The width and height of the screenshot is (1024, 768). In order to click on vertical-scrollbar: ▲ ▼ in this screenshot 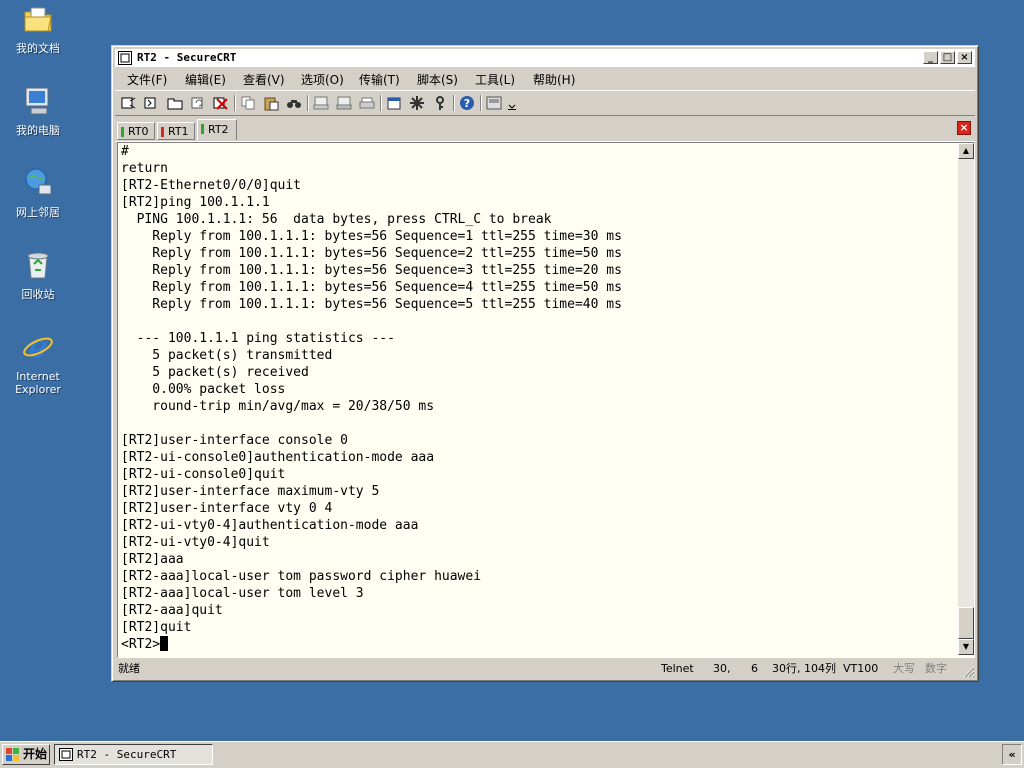, I will do `click(966, 399)`.